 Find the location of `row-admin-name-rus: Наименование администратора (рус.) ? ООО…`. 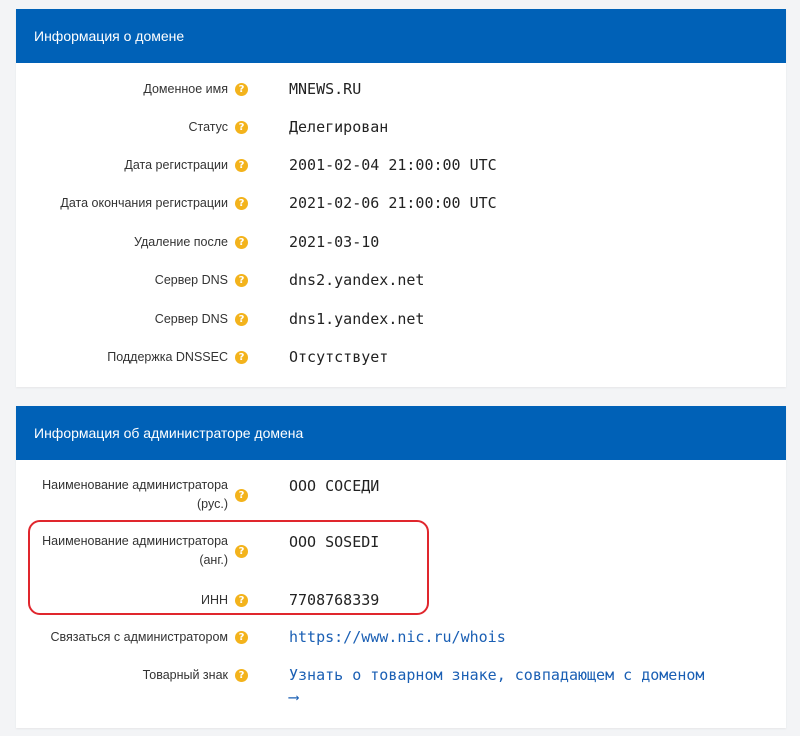

row-admin-name-rus: Наименование администратора (рус.) ? ООО… is located at coordinates (401, 495).